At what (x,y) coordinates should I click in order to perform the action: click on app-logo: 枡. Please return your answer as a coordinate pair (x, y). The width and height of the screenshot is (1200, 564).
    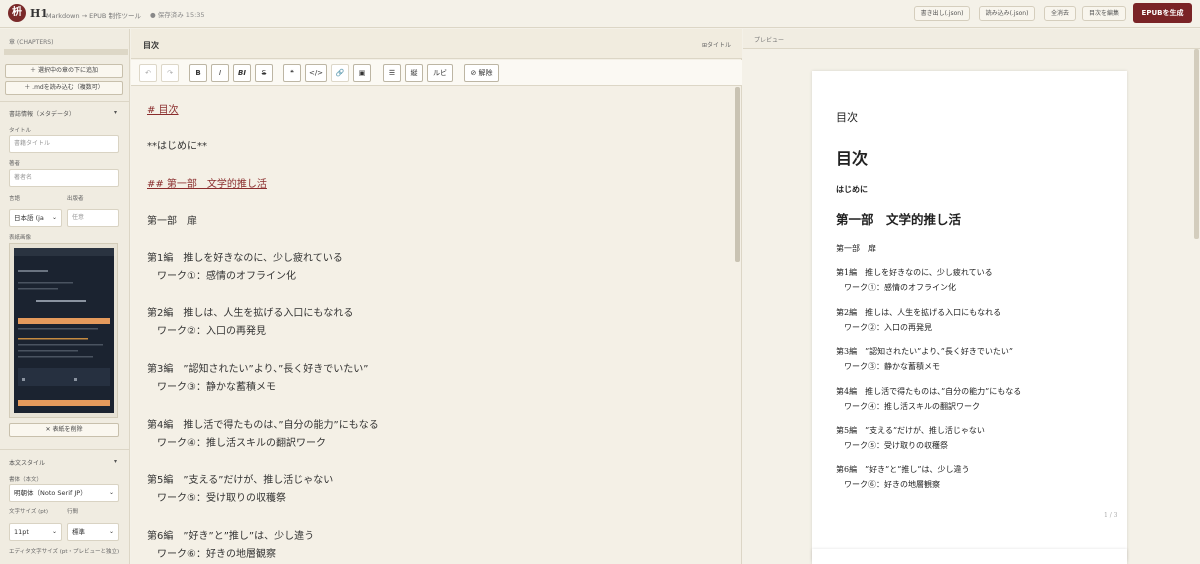
    Looking at the image, I should click on (17, 13).